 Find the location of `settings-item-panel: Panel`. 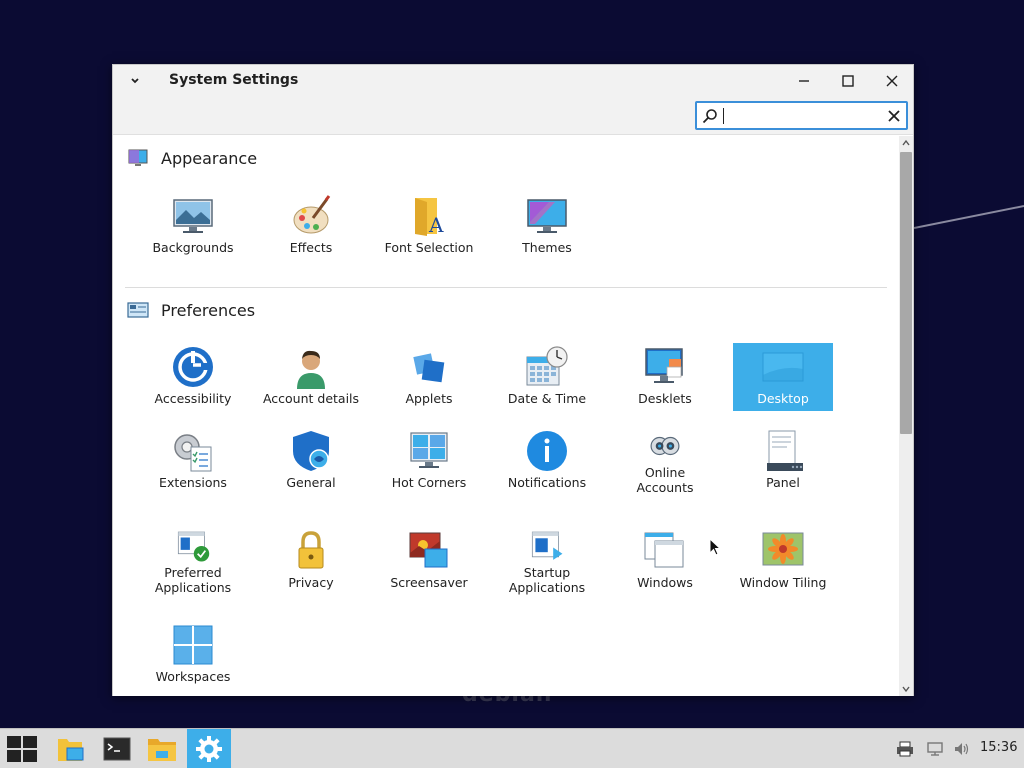

settings-item-panel: Panel is located at coordinates (783, 461).